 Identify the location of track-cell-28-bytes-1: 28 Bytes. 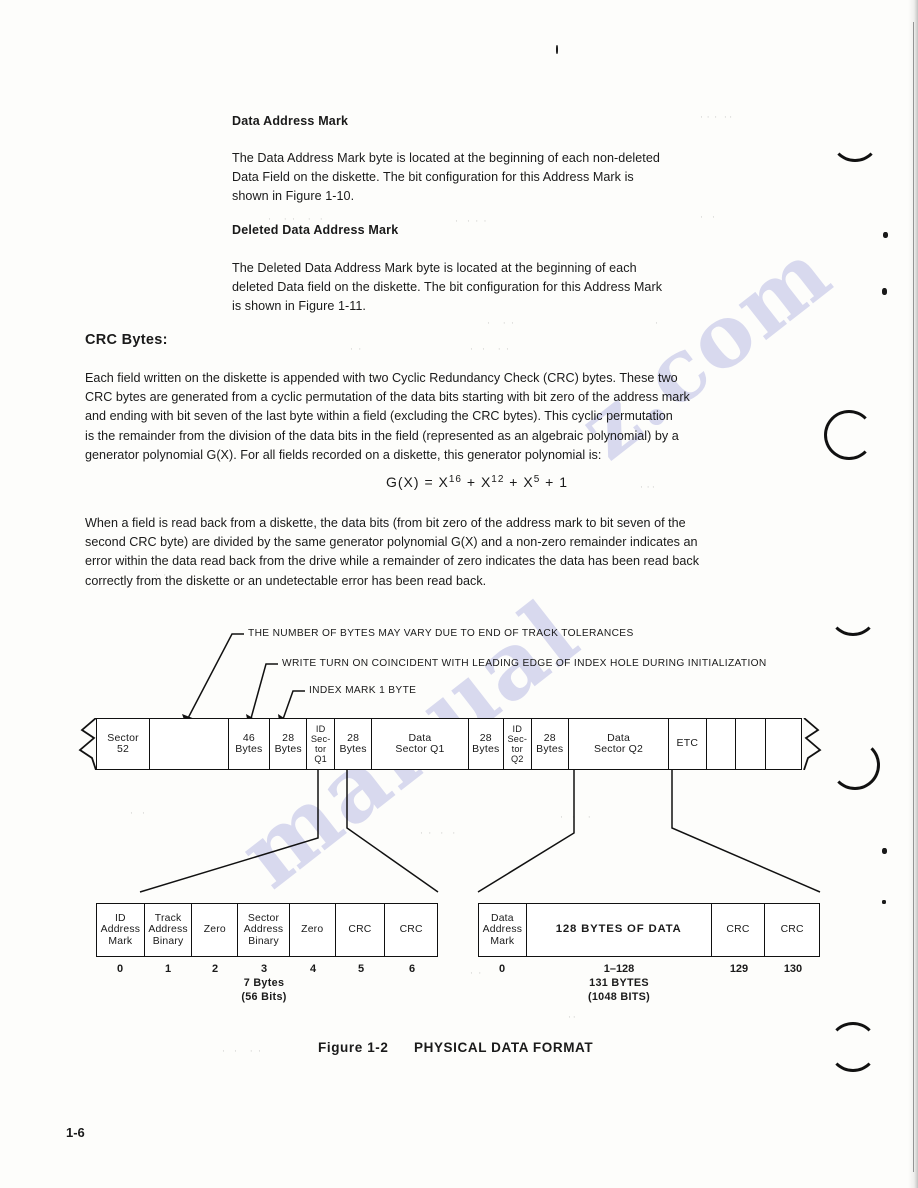
(289, 744).